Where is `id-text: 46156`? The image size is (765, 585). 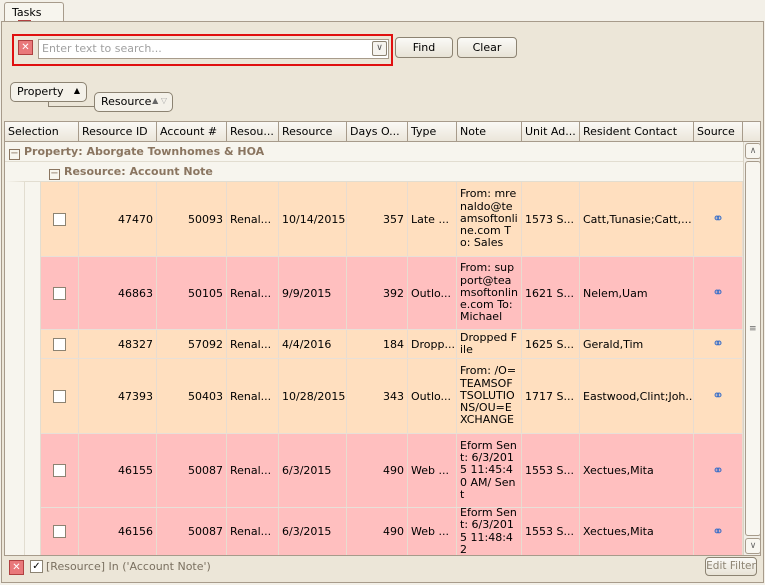
id-text: 46156 is located at coordinates (135, 531).